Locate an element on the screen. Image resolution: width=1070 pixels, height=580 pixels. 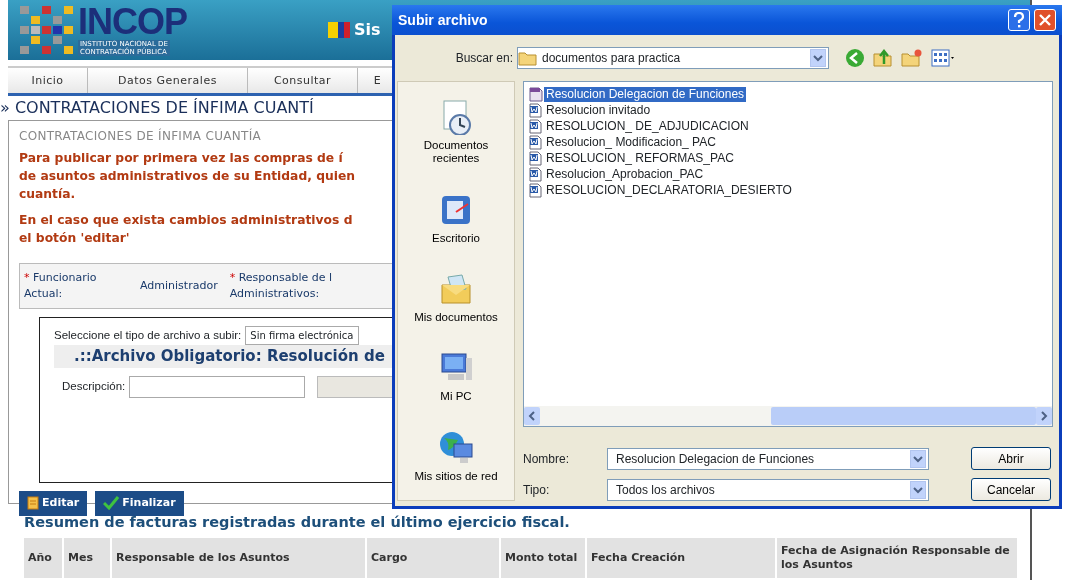
column-header: Responsable de los Asuntos is located at coordinates (239, 557).